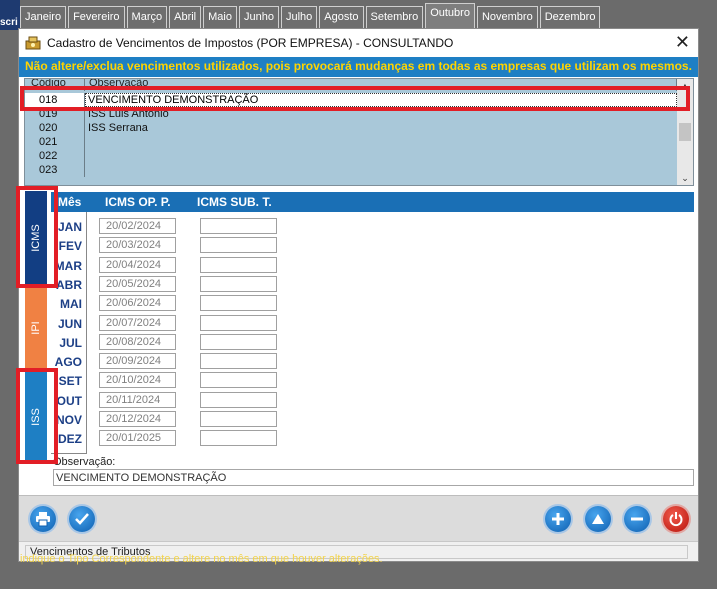  I want to click on month-tab: Janeiro, so click(43, 17).